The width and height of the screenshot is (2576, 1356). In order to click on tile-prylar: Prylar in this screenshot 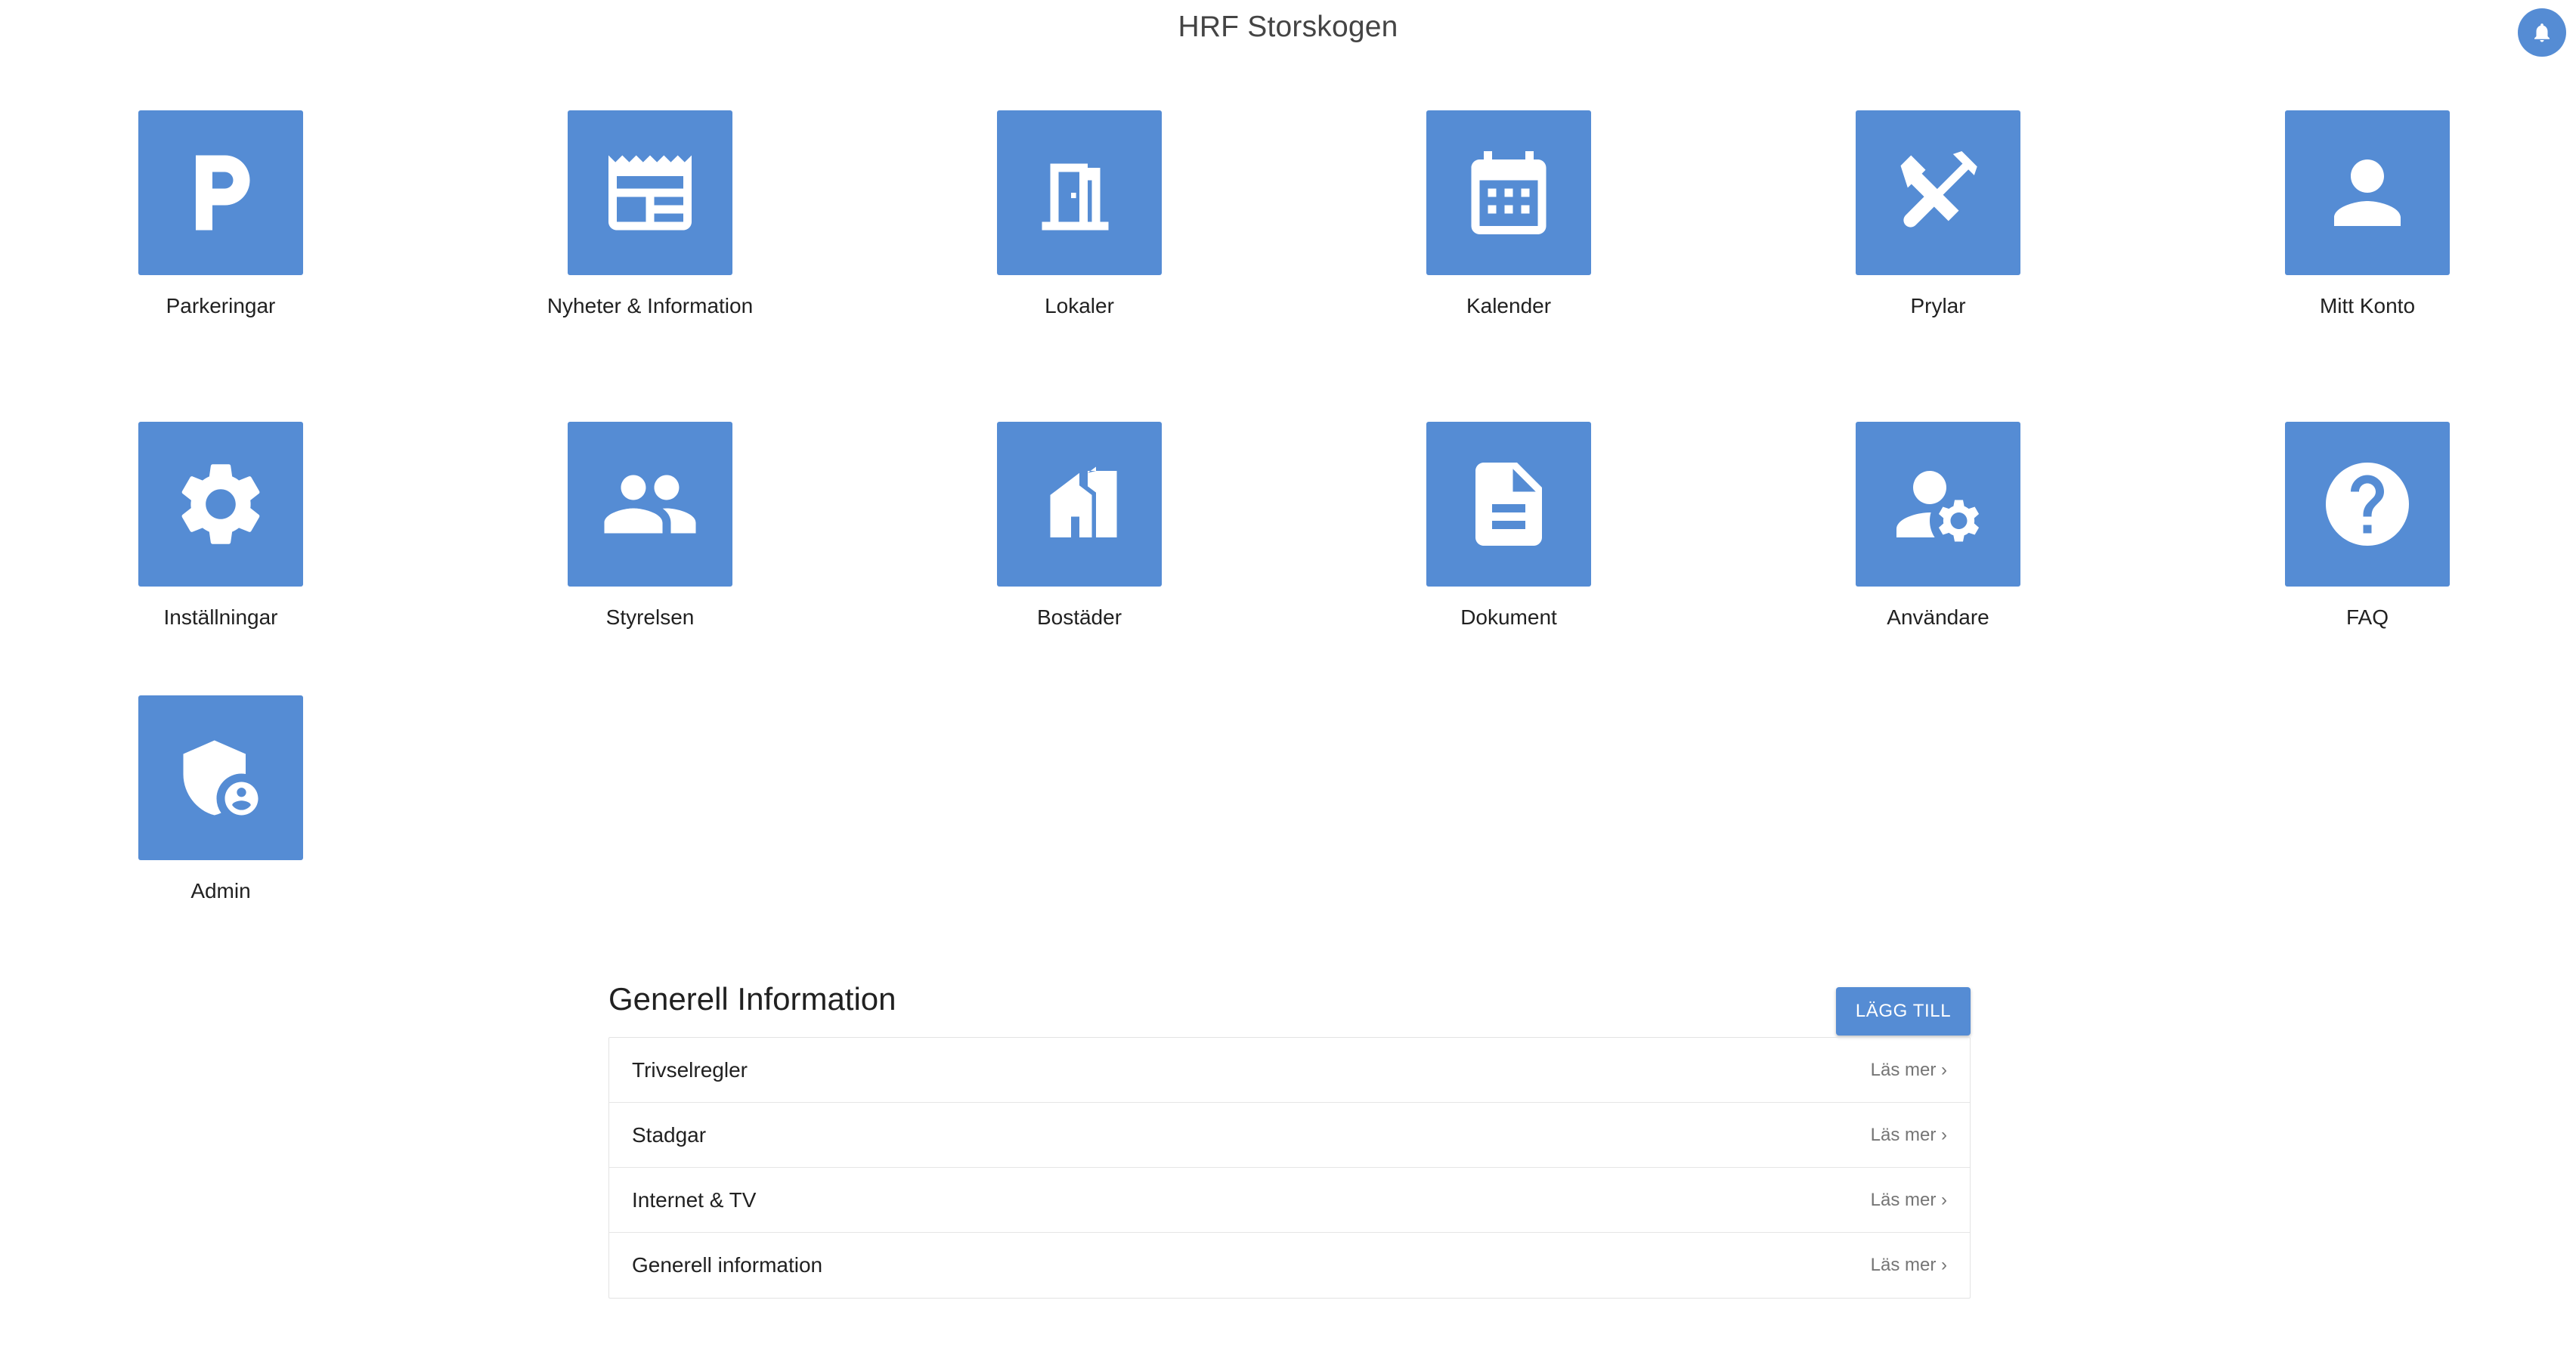, I will do `click(1938, 218)`.